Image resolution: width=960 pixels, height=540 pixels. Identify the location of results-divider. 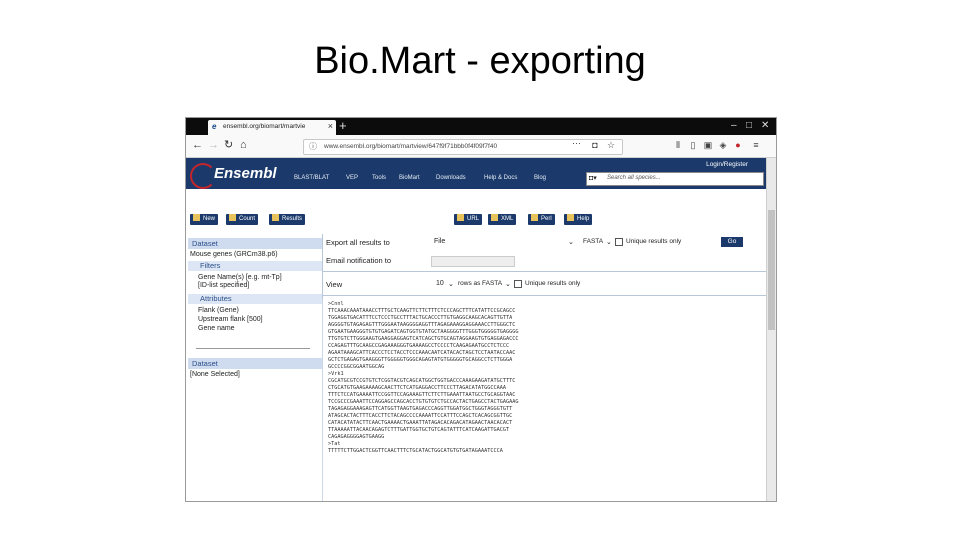
(544, 295).